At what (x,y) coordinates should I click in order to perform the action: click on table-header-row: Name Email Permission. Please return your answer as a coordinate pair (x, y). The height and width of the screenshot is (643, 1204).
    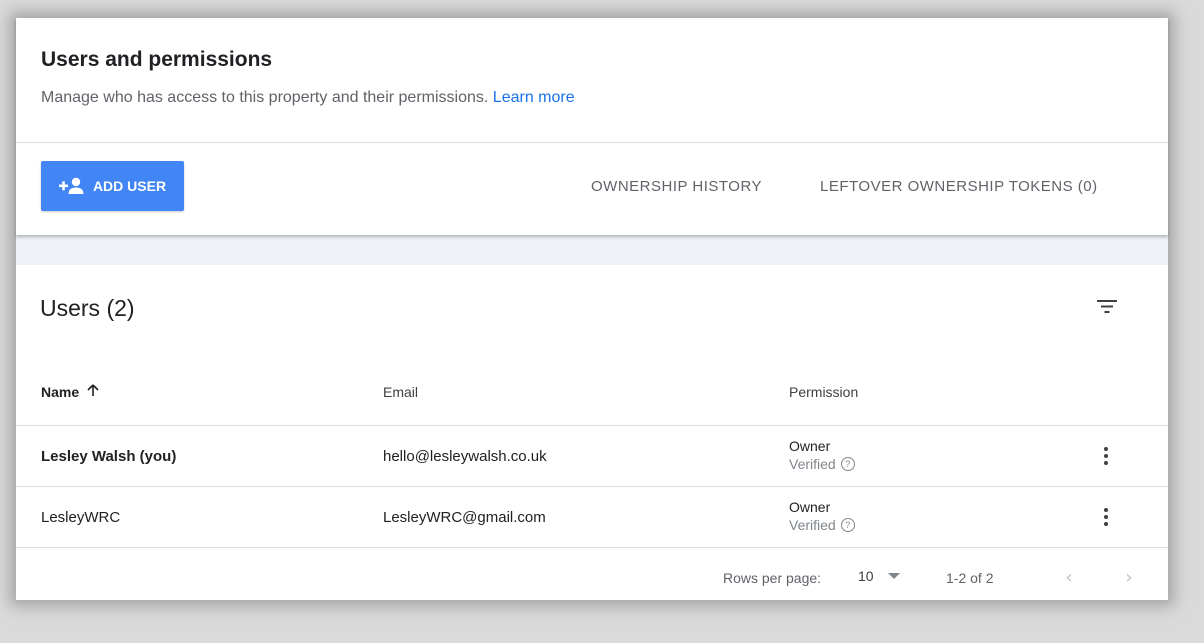
    Looking at the image, I should click on (592, 398).